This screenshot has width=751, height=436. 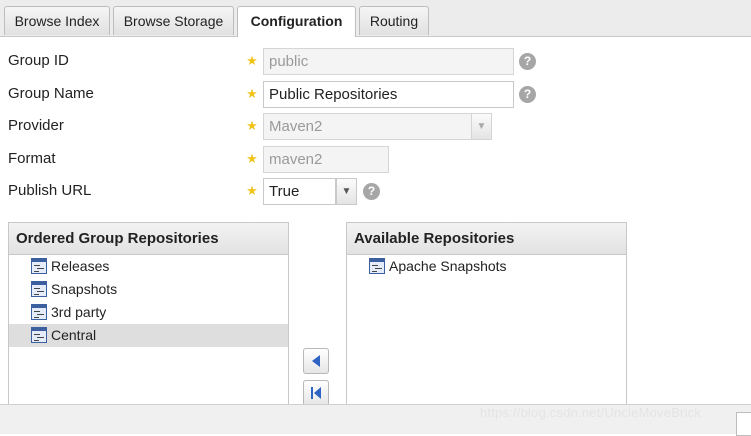 I want to click on tab-configuration: Configuration, so click(x=296, y=21).